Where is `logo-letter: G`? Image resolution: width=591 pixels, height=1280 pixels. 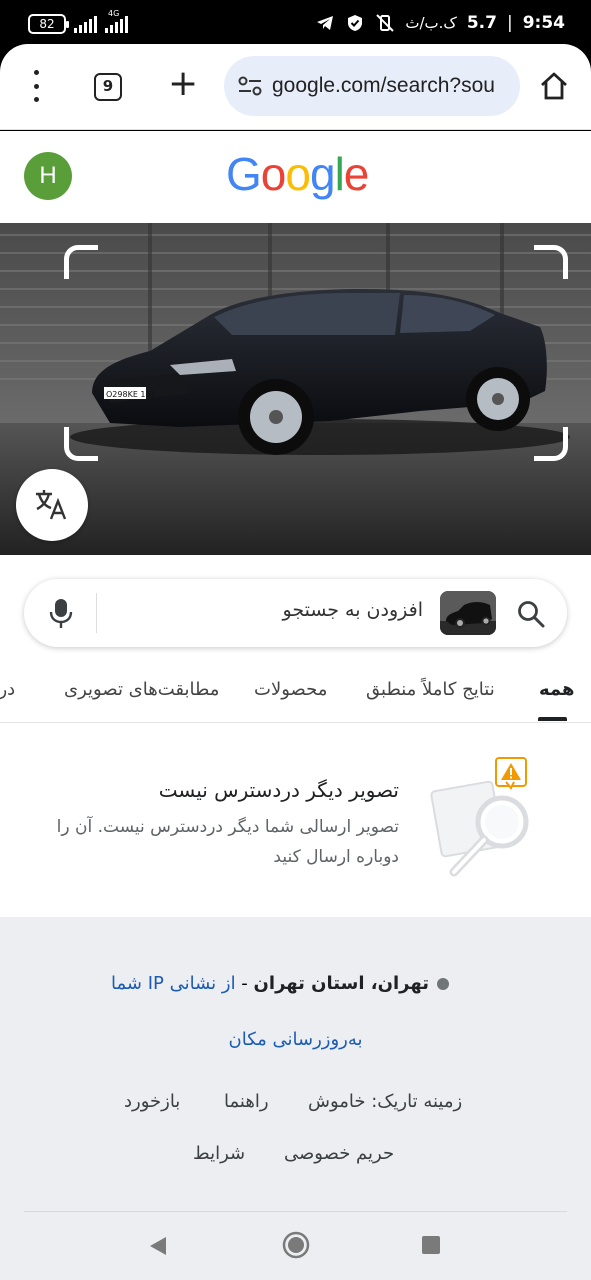
logo-letter: G is located at coordinates (244, 174).